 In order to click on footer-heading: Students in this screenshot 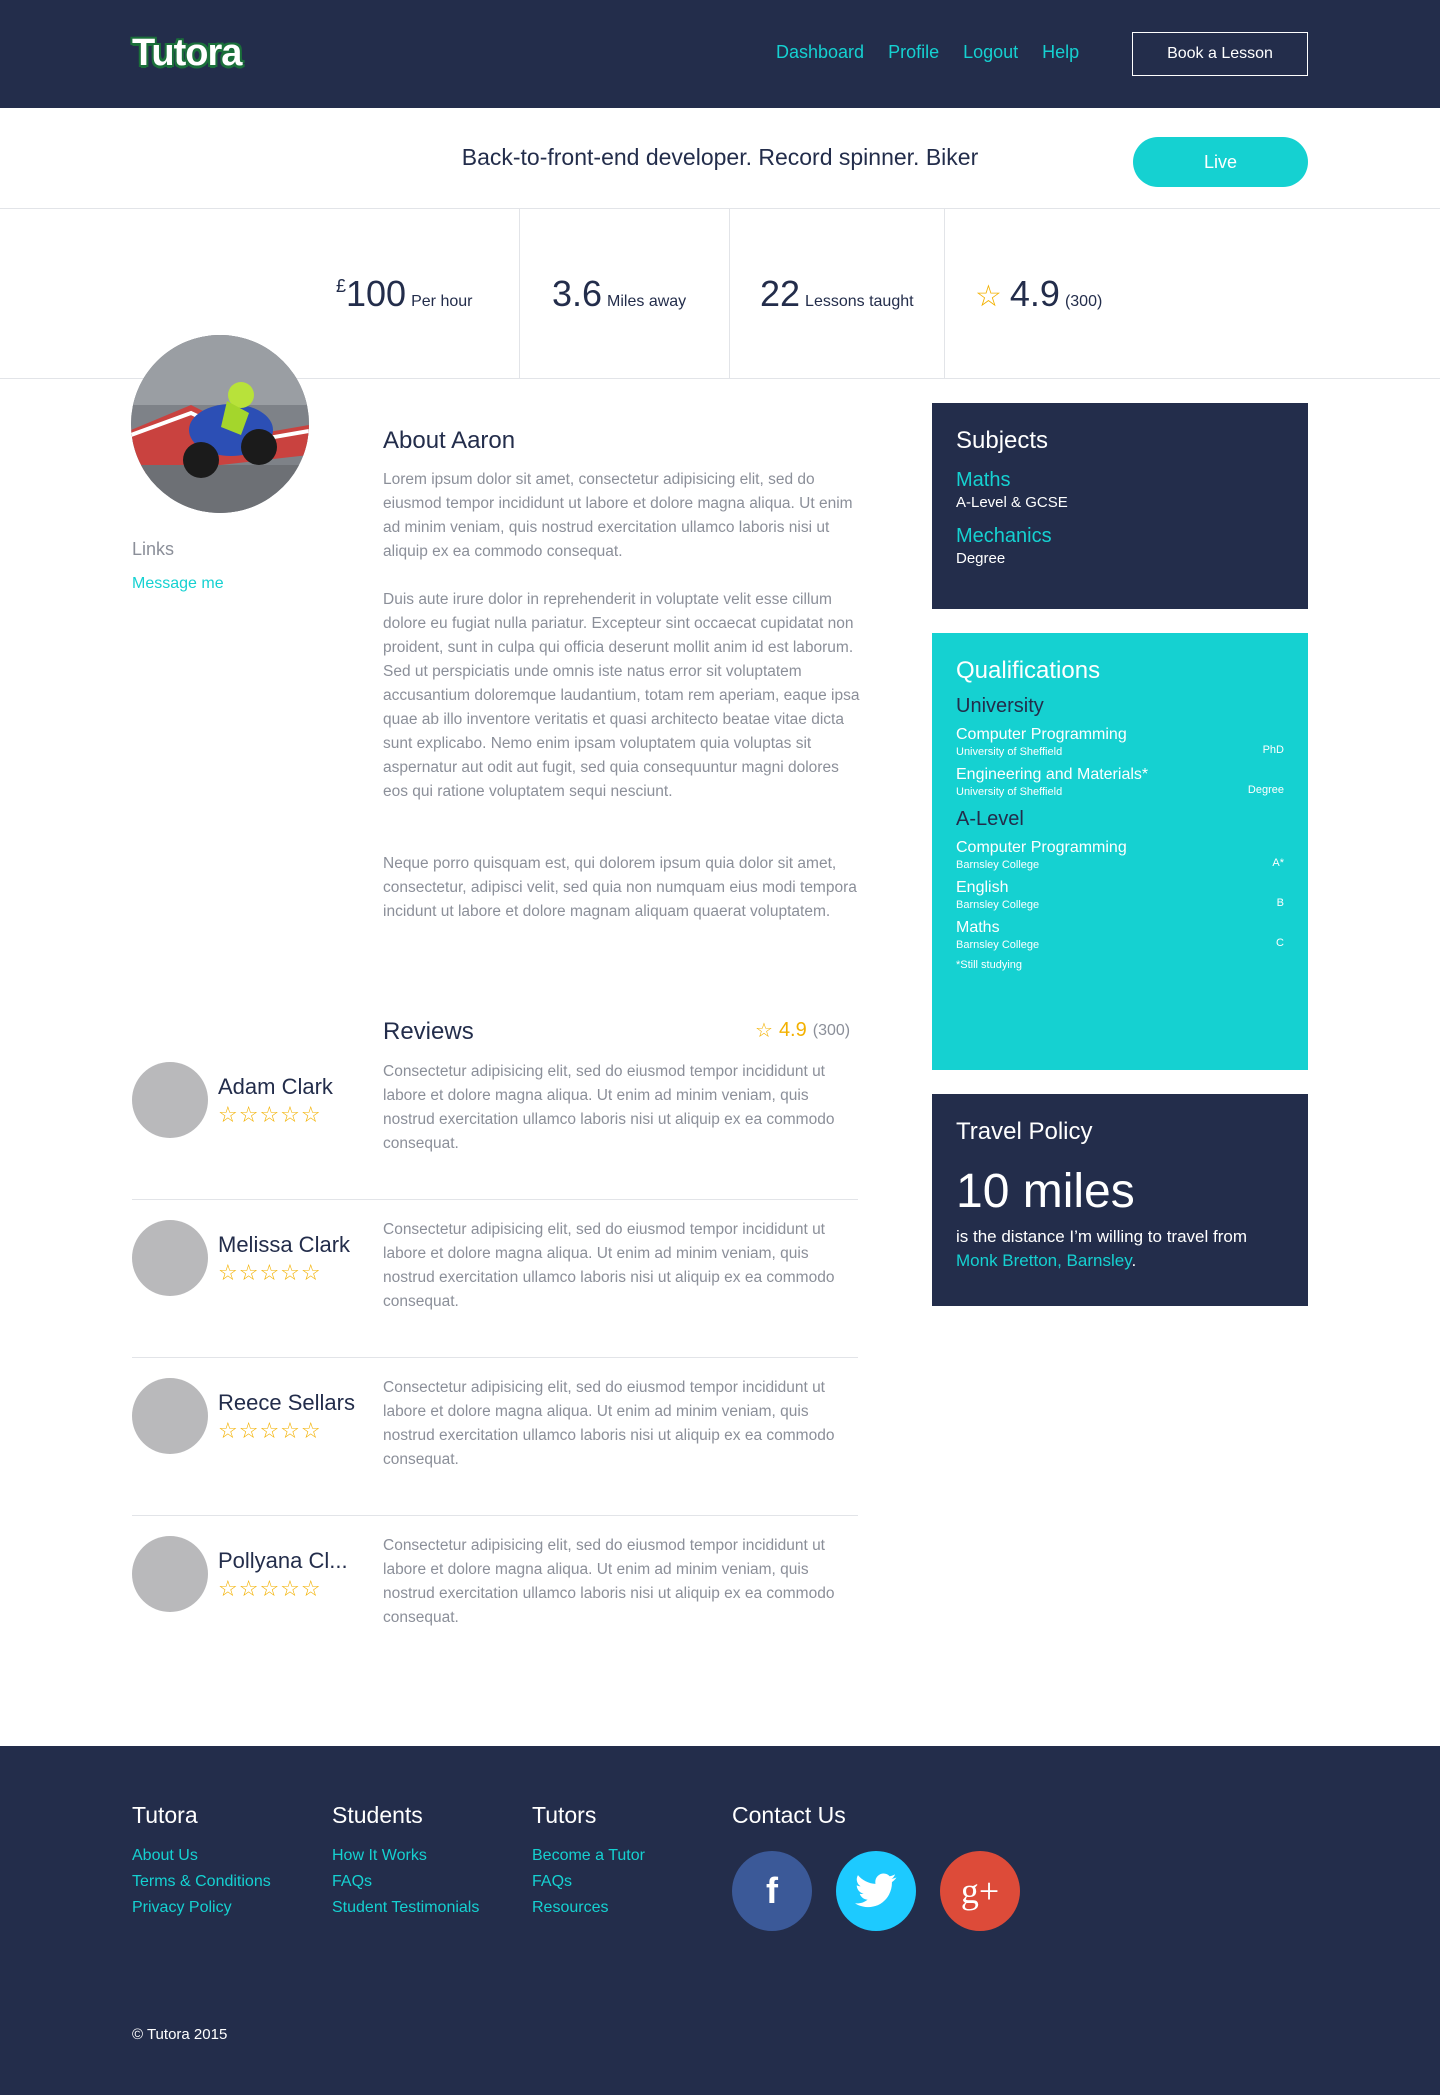, I will do `click(377, 1815)`.